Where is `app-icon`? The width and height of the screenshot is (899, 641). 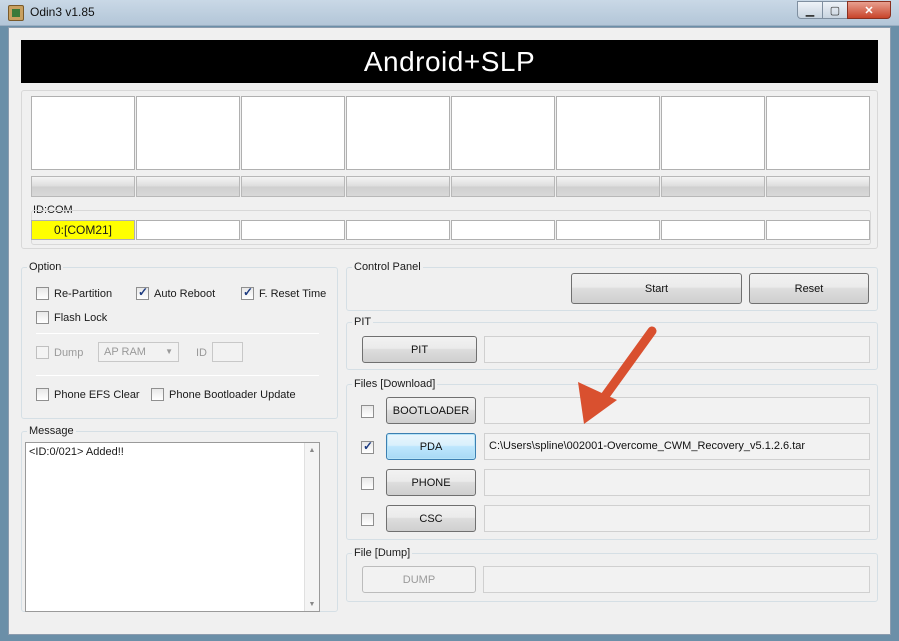 app-icon is located at coordinates (16, 13).